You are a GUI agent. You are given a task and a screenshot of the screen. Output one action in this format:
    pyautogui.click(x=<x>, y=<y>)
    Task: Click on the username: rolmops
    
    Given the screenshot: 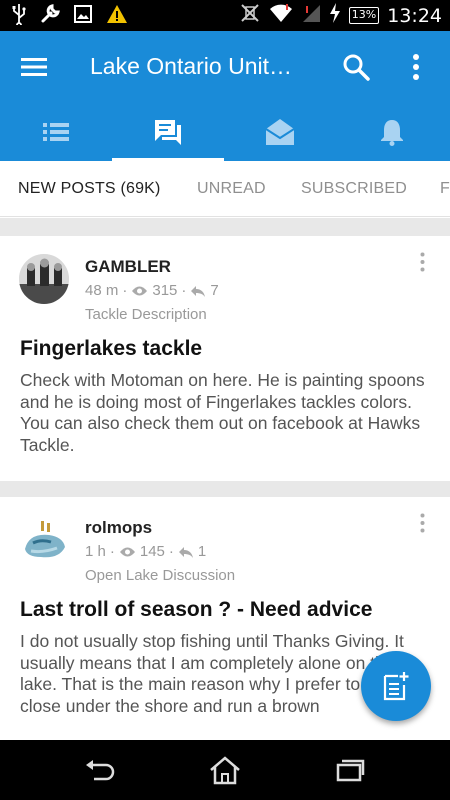 What is the action you would take?
    pyautogui.click(x=118, y=528)
    